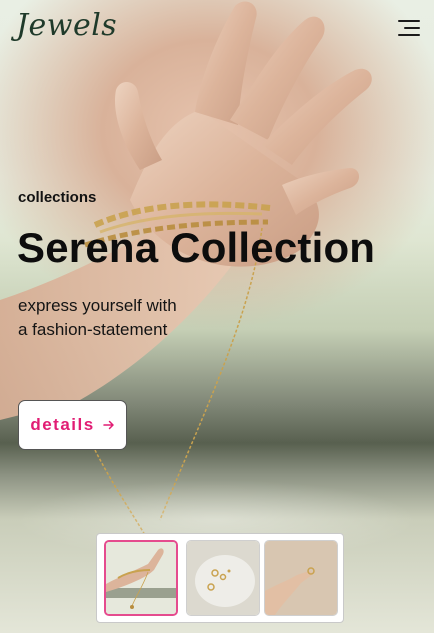 The width and height of the screenshot is (434, 633). I want to click on subtitle-line-2: a fashion-statement, so click(93, 329).